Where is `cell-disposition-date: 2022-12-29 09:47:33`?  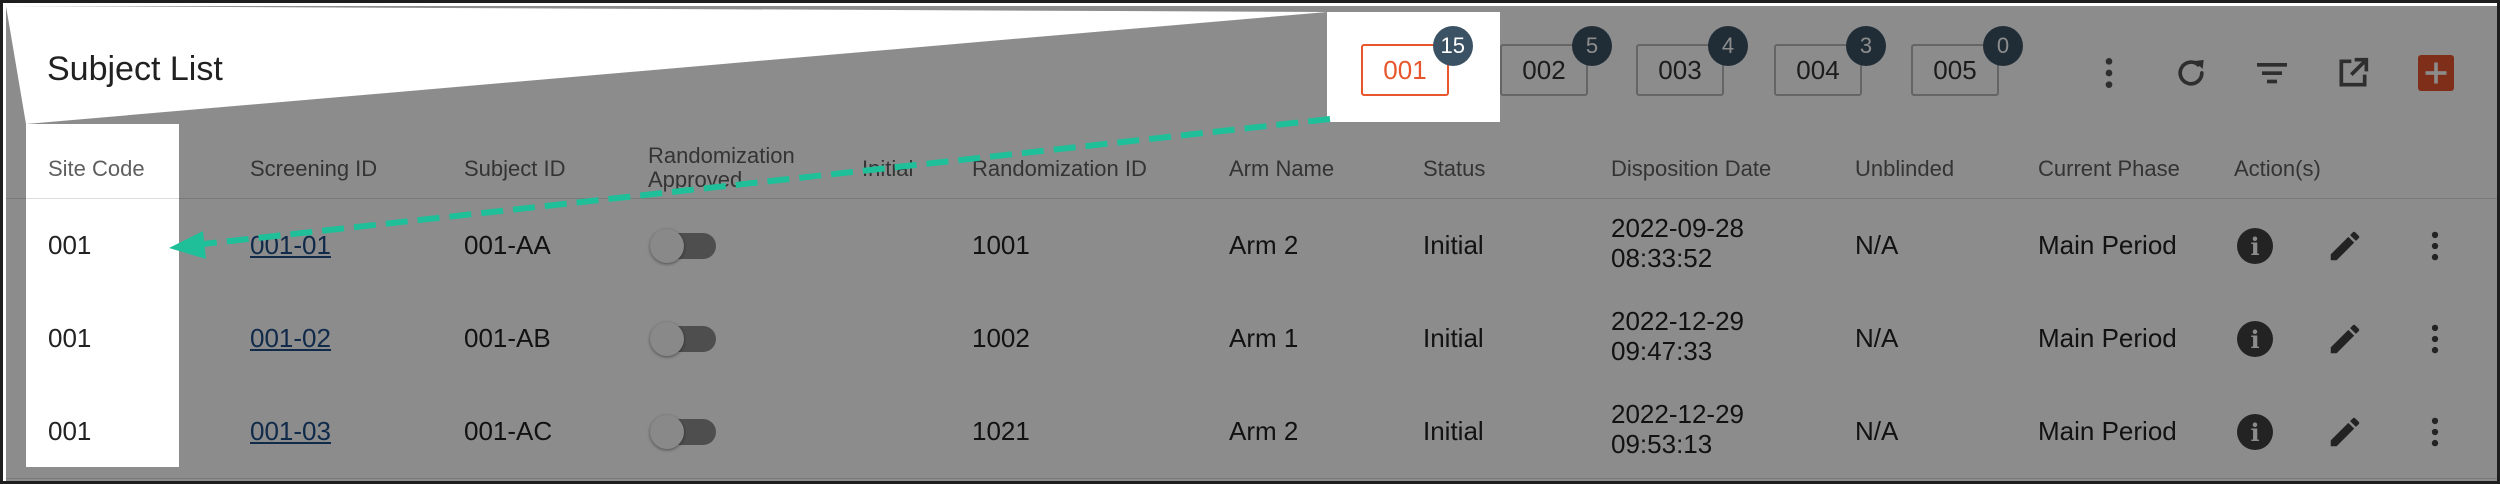 cell-disposition-date: 2022-12-29 09:47:33 is located at coordinates (1677, 336).